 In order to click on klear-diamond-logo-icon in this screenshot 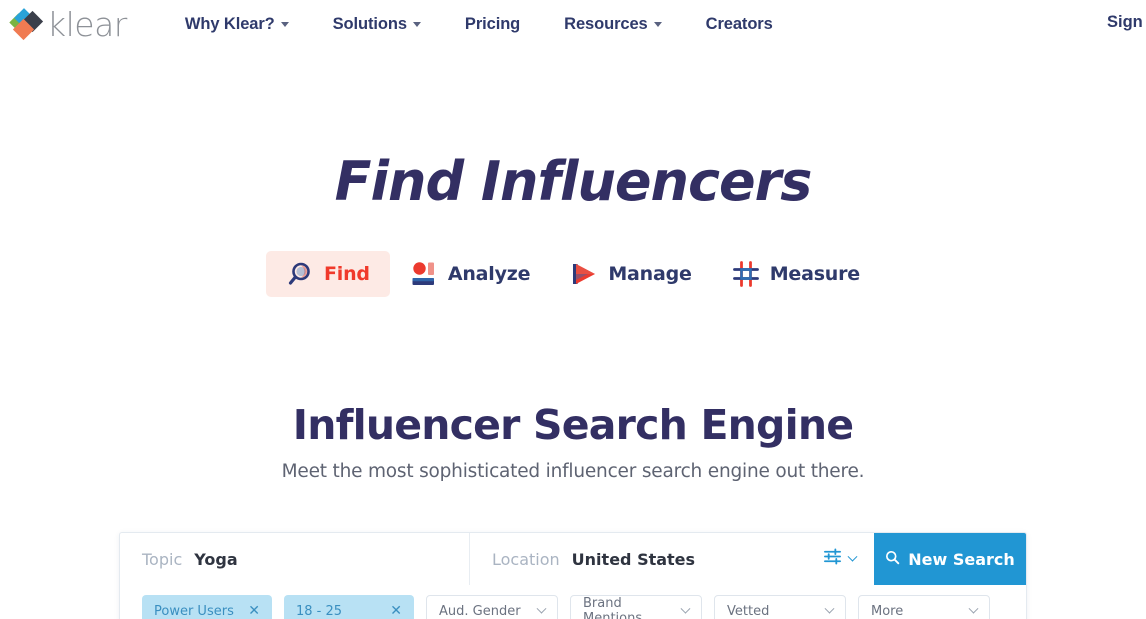, I will do `click(26, 24)`.